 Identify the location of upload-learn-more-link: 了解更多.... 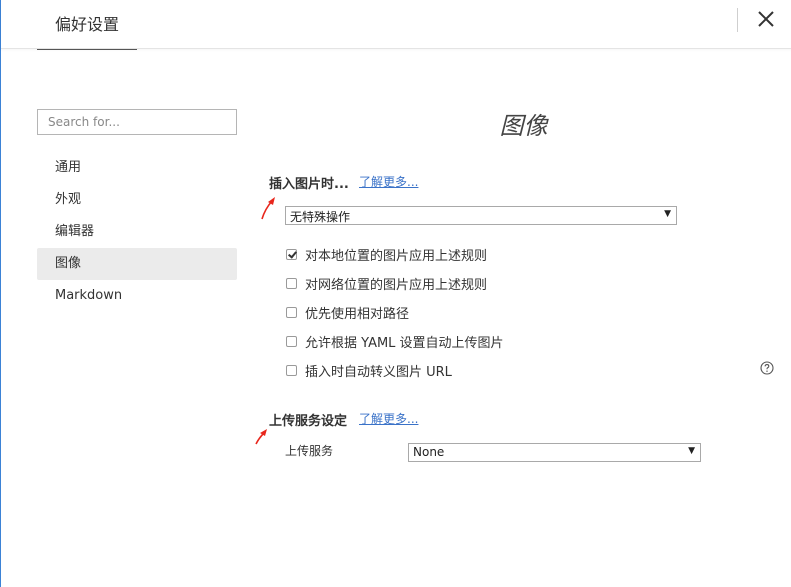
(388, 418).